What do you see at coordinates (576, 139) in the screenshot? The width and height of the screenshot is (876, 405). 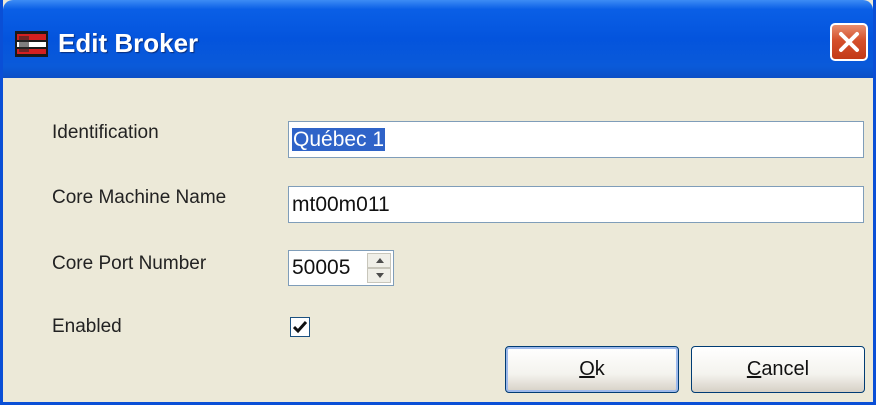 I see `identification-input: Québec 1` at bounding box center [576, 139].